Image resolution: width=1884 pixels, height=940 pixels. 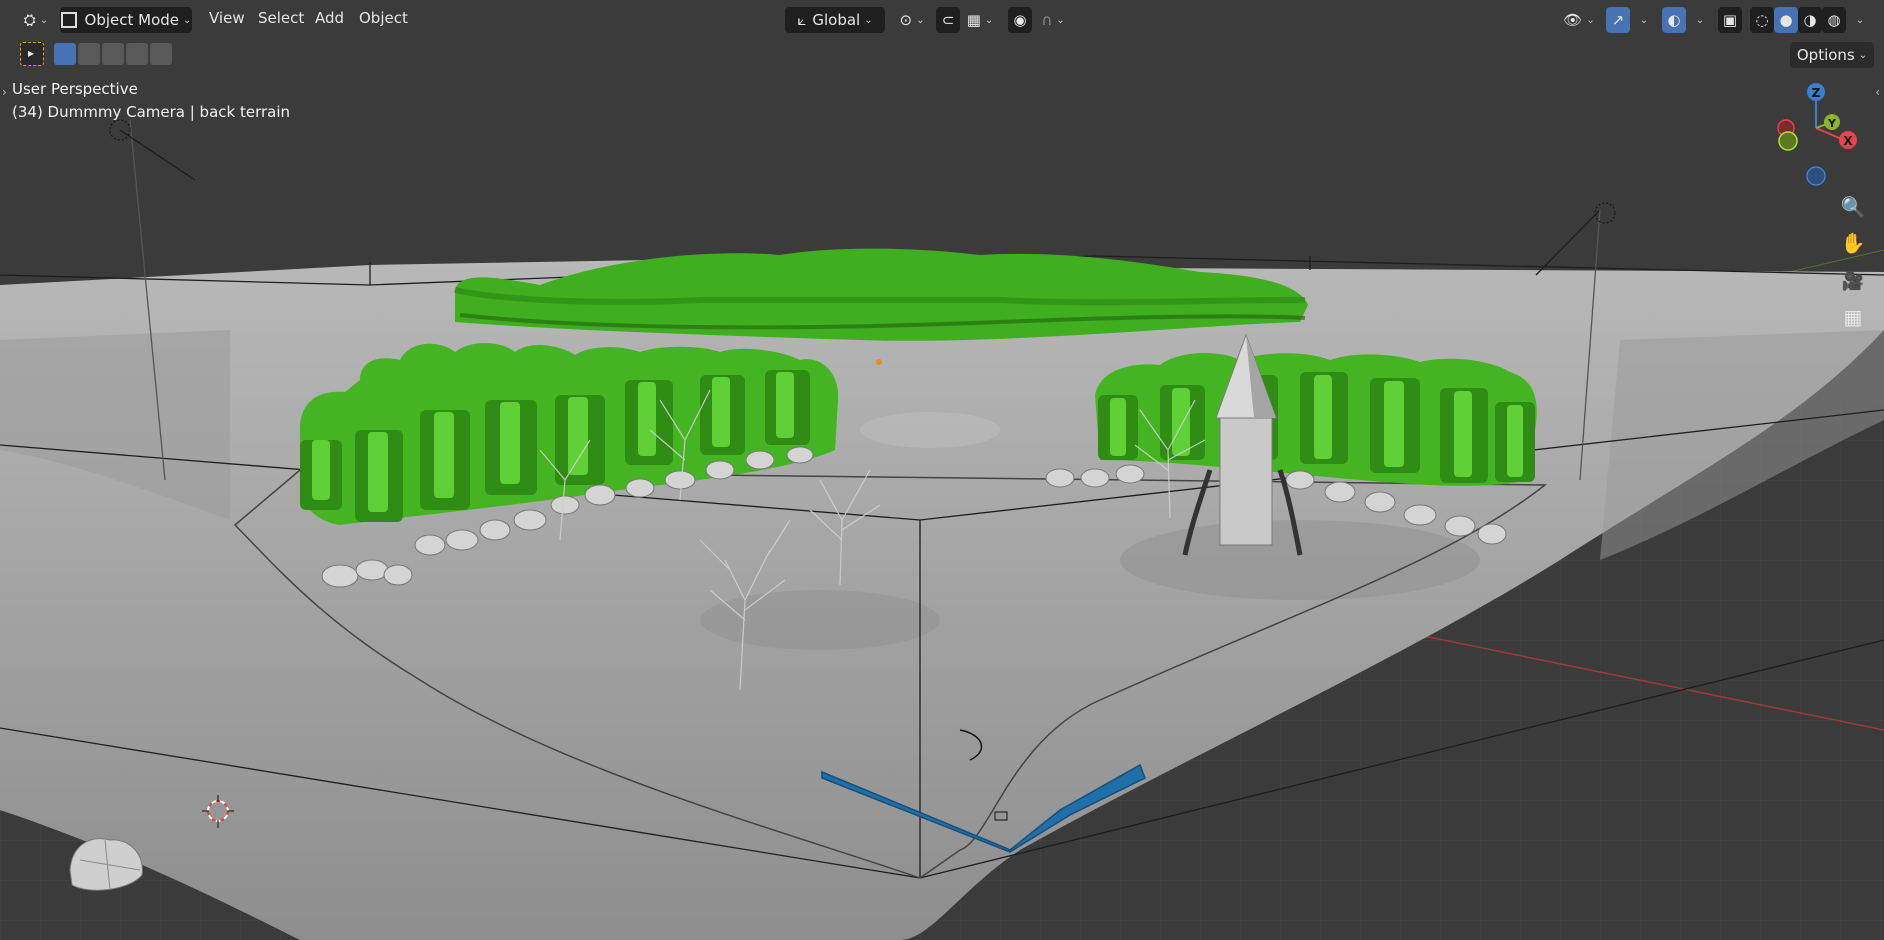 What do you see at coordinates (89, 54) in the screenshot?
I see `select-mode-extend-button` at bounding box center [89, 54].